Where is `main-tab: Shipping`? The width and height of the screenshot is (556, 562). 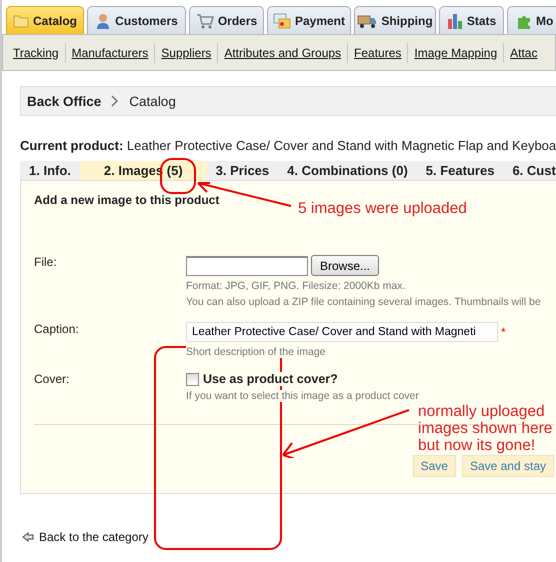
main-tab: Shipping is located at coordinates (395, 20).